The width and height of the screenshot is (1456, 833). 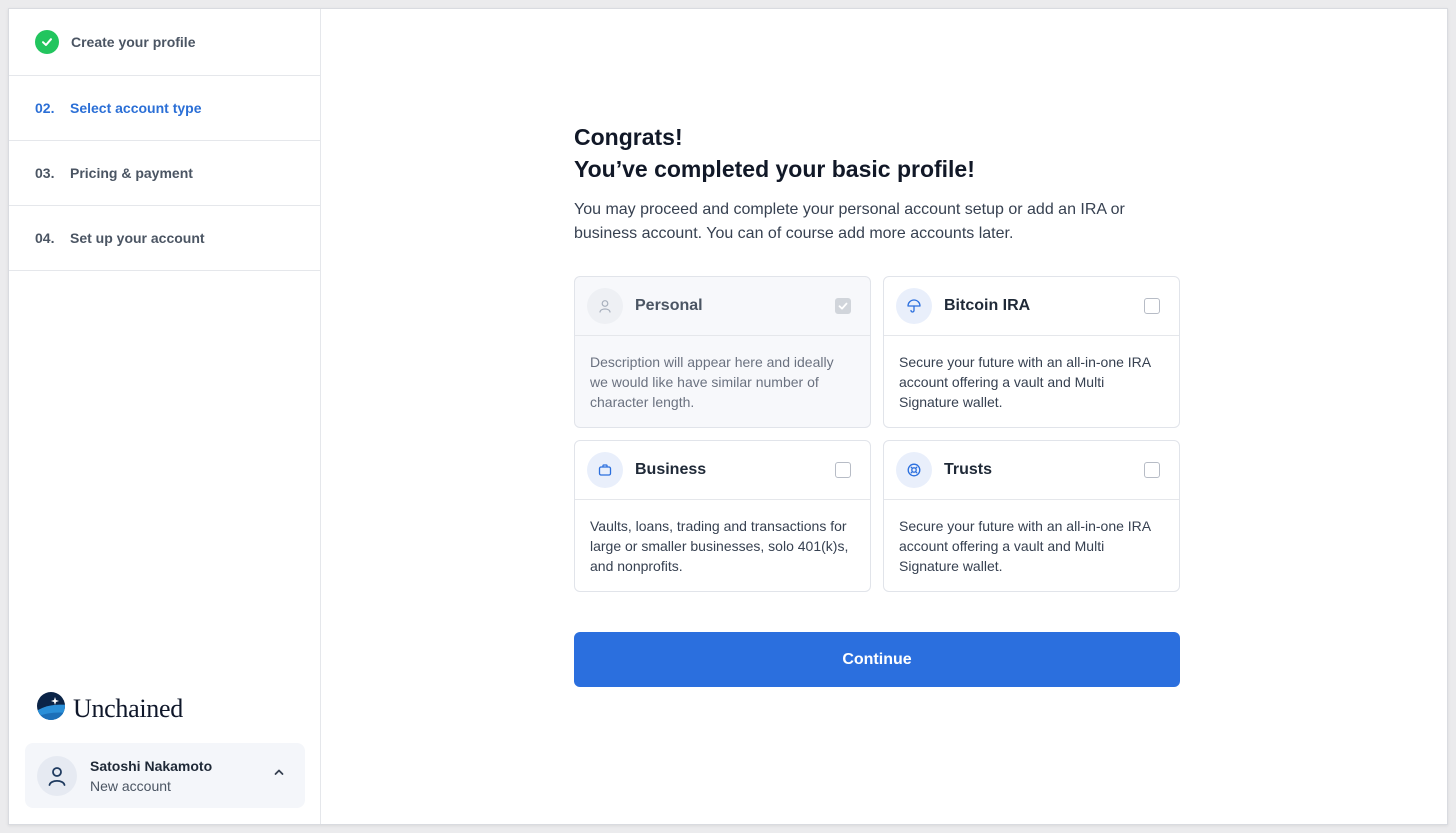 What do you see at coordinates (51, 708) in the screenshot?
I see `unchained-logo-icon` at bounding box center [51, 708].